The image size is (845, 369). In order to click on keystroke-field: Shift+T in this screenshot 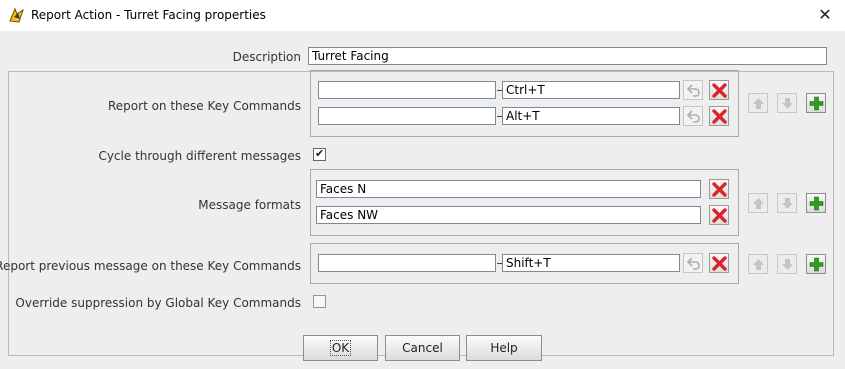, I will do `click(591, 263)`.